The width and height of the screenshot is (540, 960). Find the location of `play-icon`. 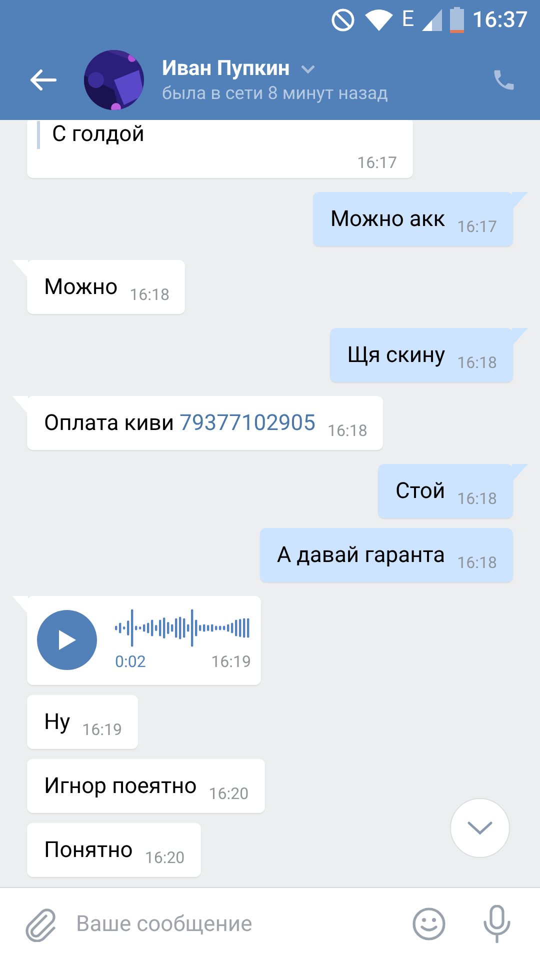

play-icon is located at coordinates (67, 640).